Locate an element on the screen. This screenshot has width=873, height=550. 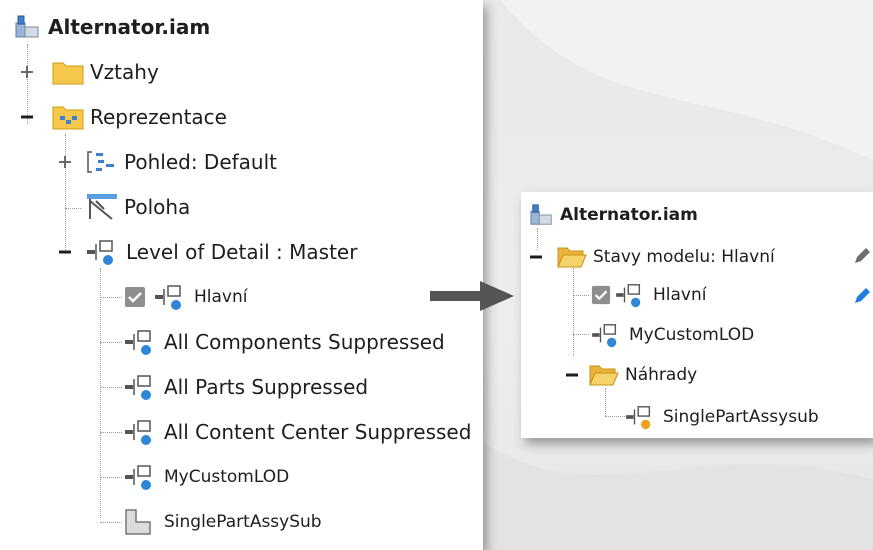
tree-item-all-parts-suppressed: All Parts Suppressed is located at coordinates (246, 387).